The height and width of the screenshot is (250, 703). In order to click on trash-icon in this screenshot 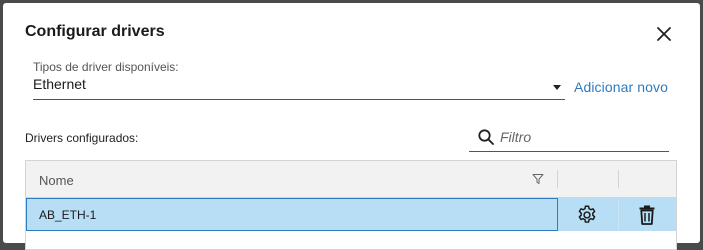, I will do `click(647, 215)`.